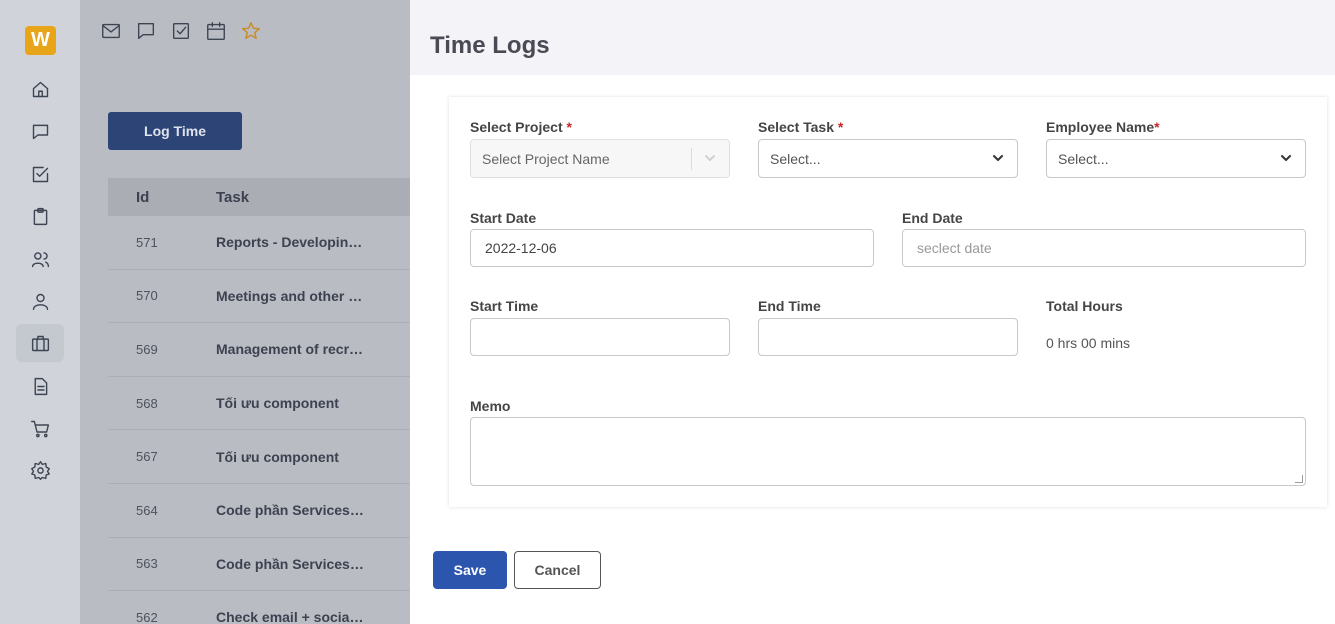  I want to click on document-icon, so click(40, 386).